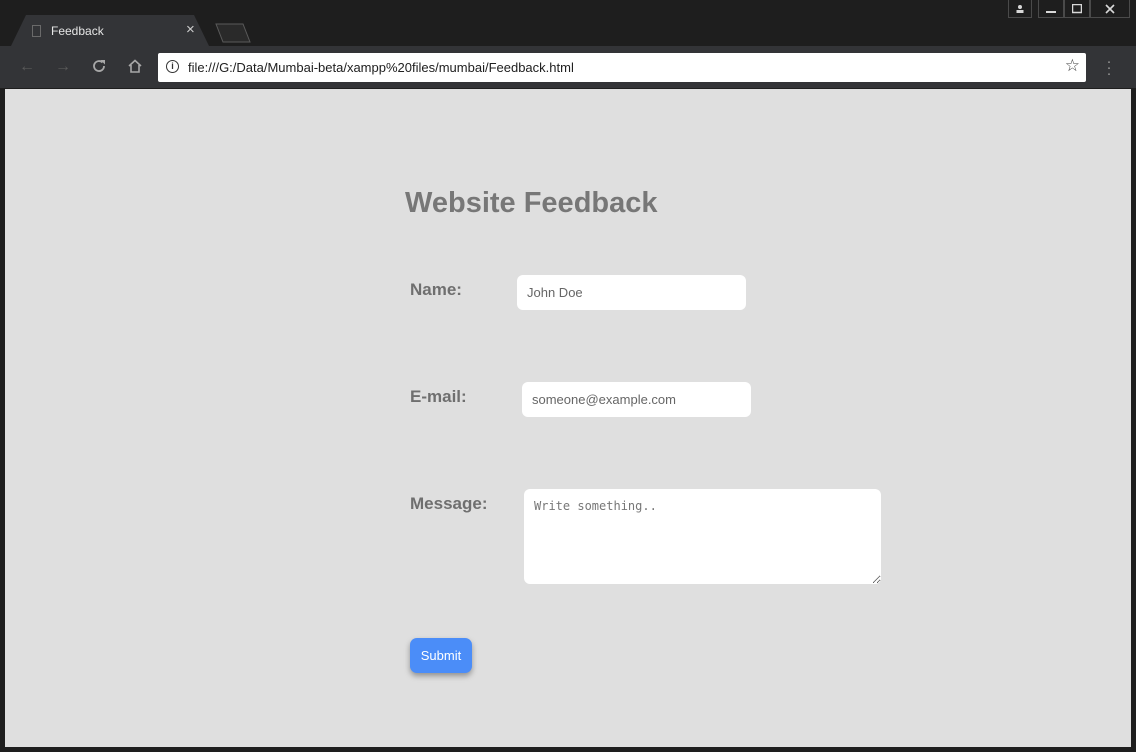 The width and height of the screenshot is (1136, 752). I want to click on email-label: E-mail:, so click(438, 396).